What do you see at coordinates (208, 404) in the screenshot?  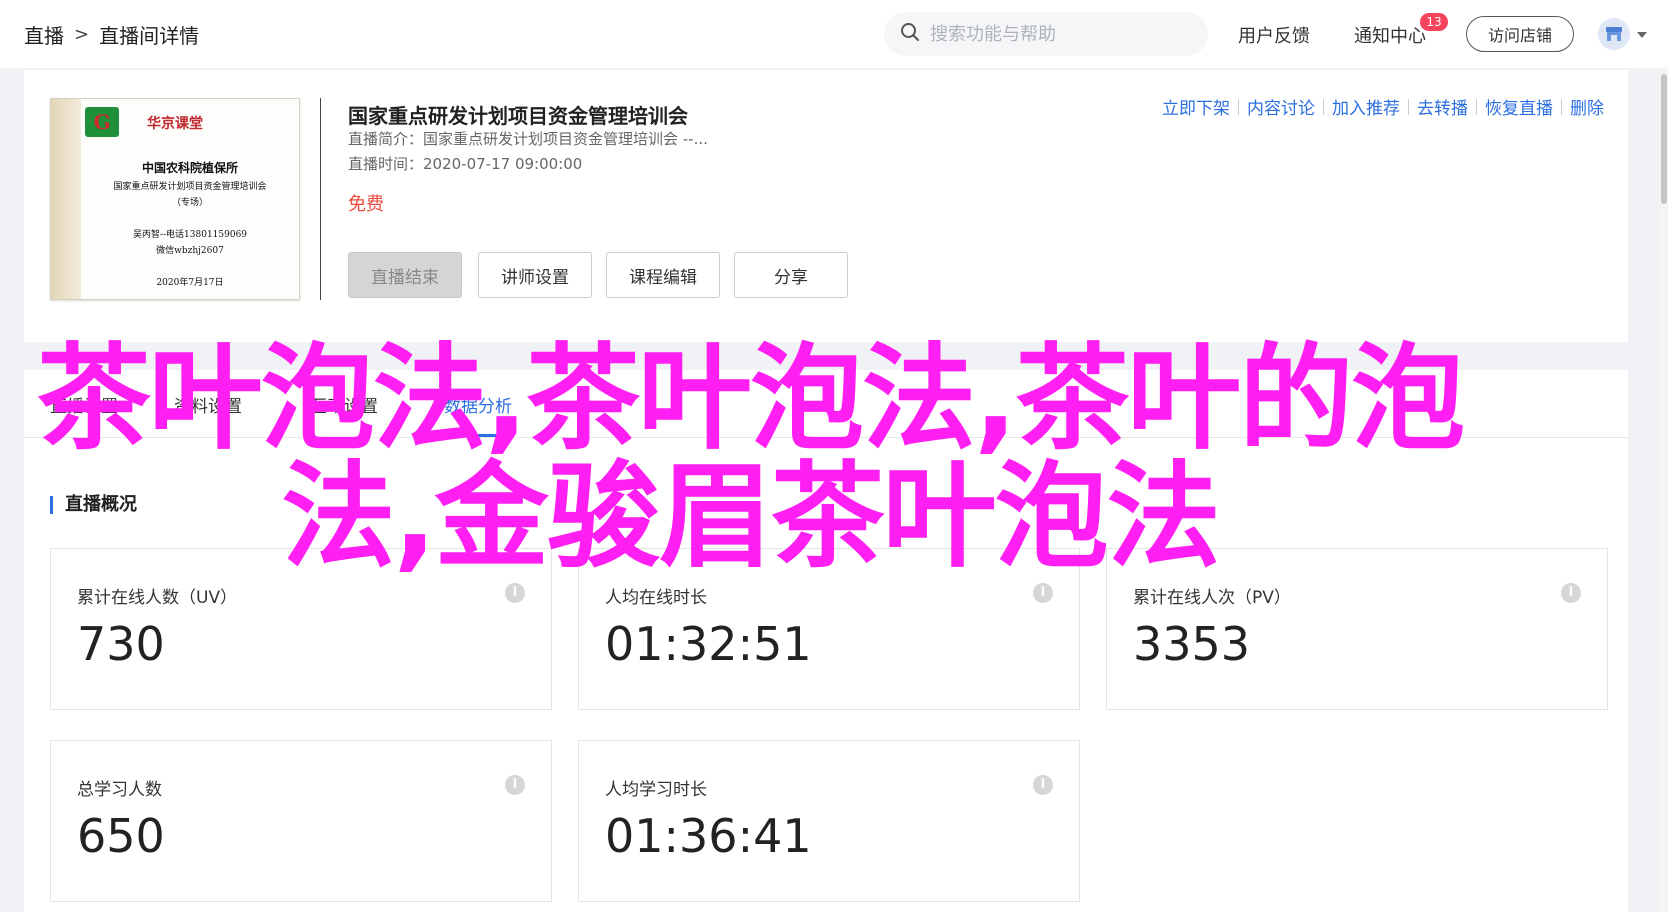 I see `tab-material-settings: 资料设置` at bounding box center [208, 404].